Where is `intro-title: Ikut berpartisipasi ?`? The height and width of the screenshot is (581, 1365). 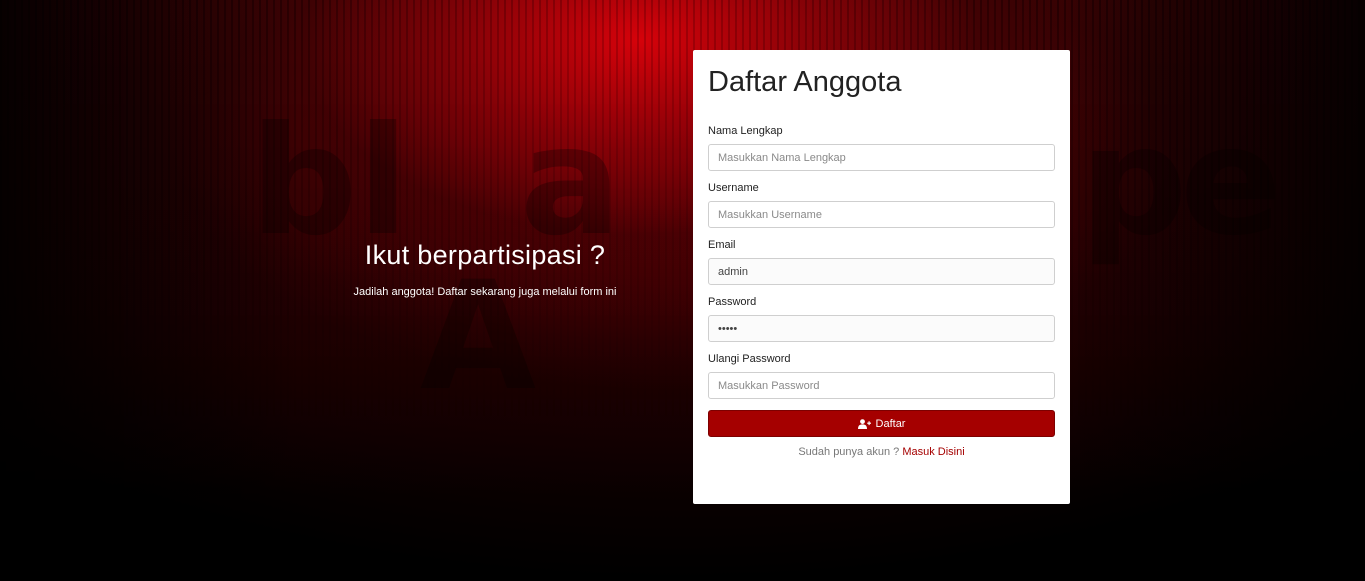 intro-title: Ikut berpartisipasi ? is located at coordinates (485, 255).